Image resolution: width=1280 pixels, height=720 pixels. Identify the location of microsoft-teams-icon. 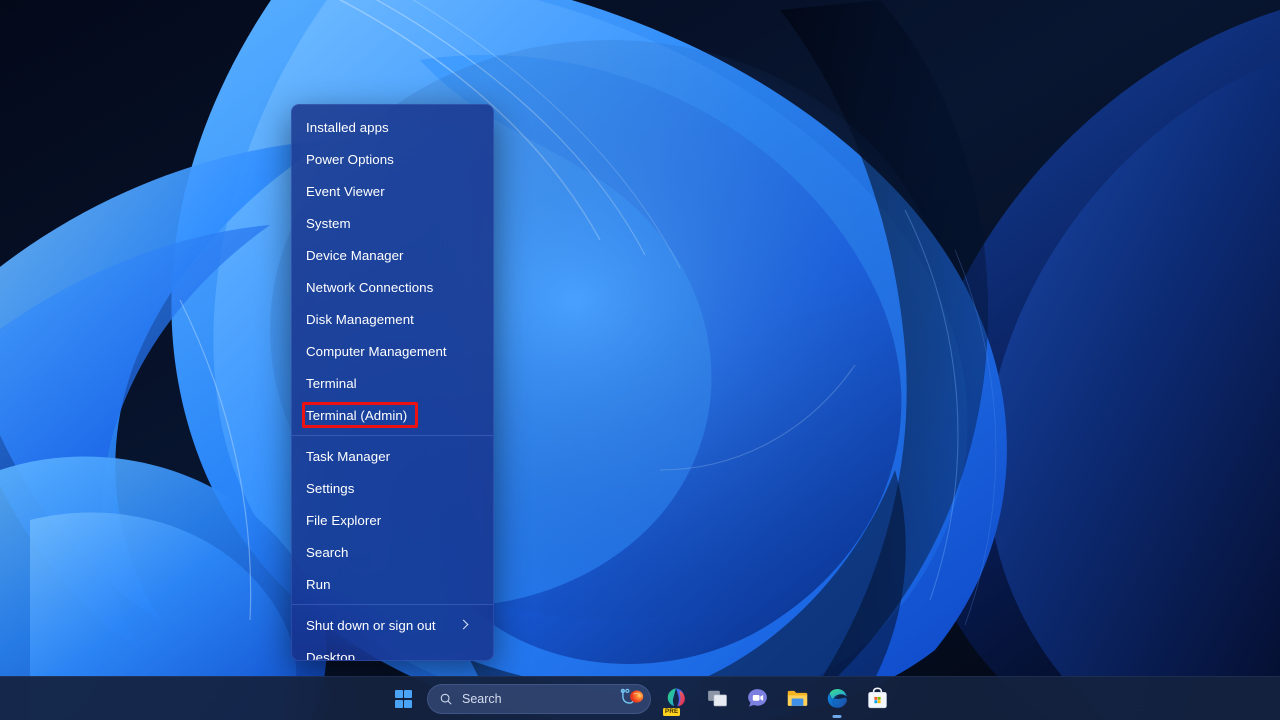
(757, 698).